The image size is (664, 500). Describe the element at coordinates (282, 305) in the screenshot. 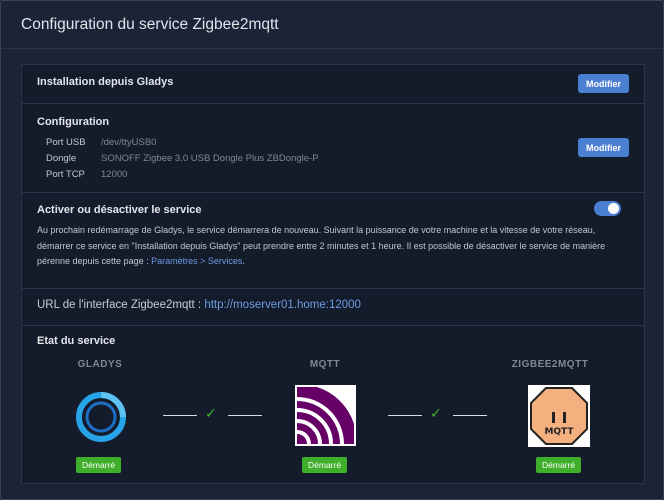

I see `interface-url-link: http://moserver01.home:12000` at that location.